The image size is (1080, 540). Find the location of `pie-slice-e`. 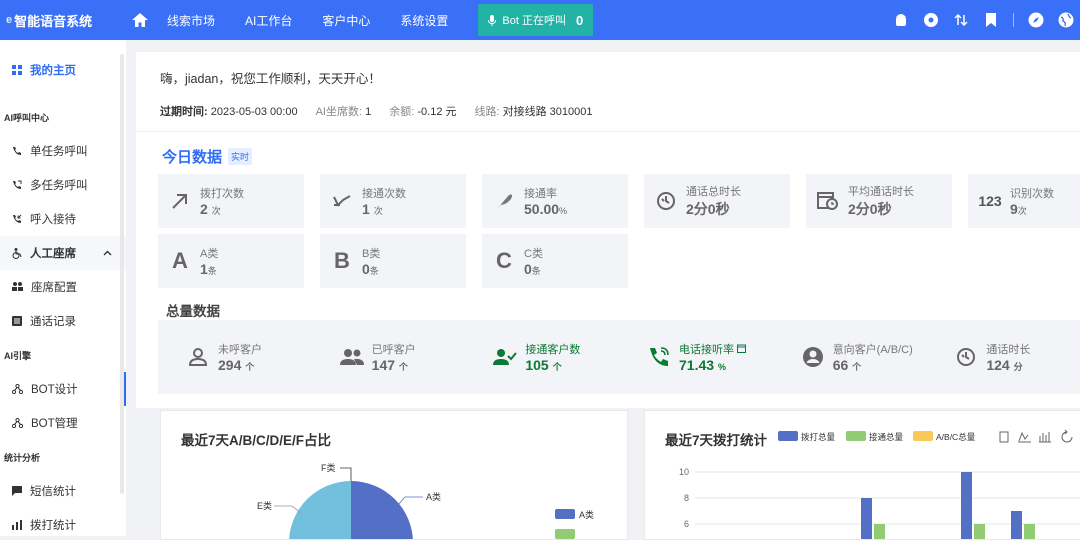

pie-slice-e is located at coordinates (320, 510).